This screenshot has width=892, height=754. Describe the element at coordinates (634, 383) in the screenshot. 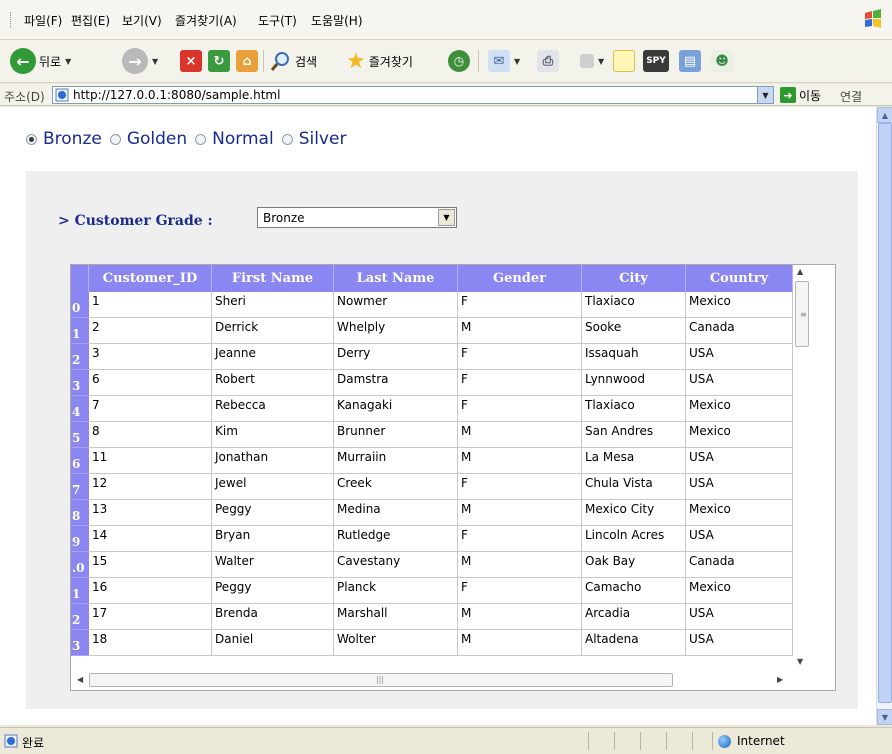

I see `table-cell: Lynnwood` at that location.